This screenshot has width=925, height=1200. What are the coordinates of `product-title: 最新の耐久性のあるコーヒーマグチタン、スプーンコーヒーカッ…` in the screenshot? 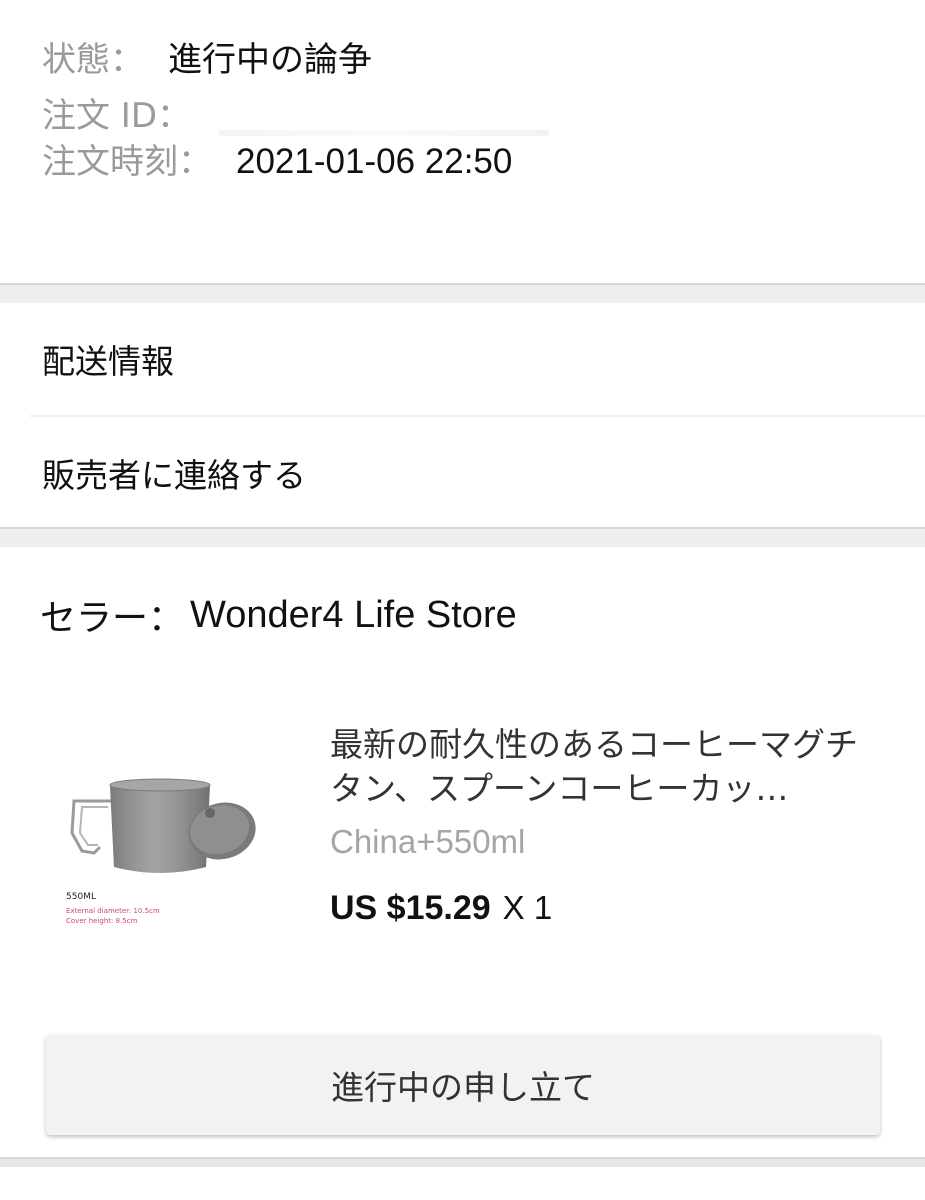 It's located at (610, 767).